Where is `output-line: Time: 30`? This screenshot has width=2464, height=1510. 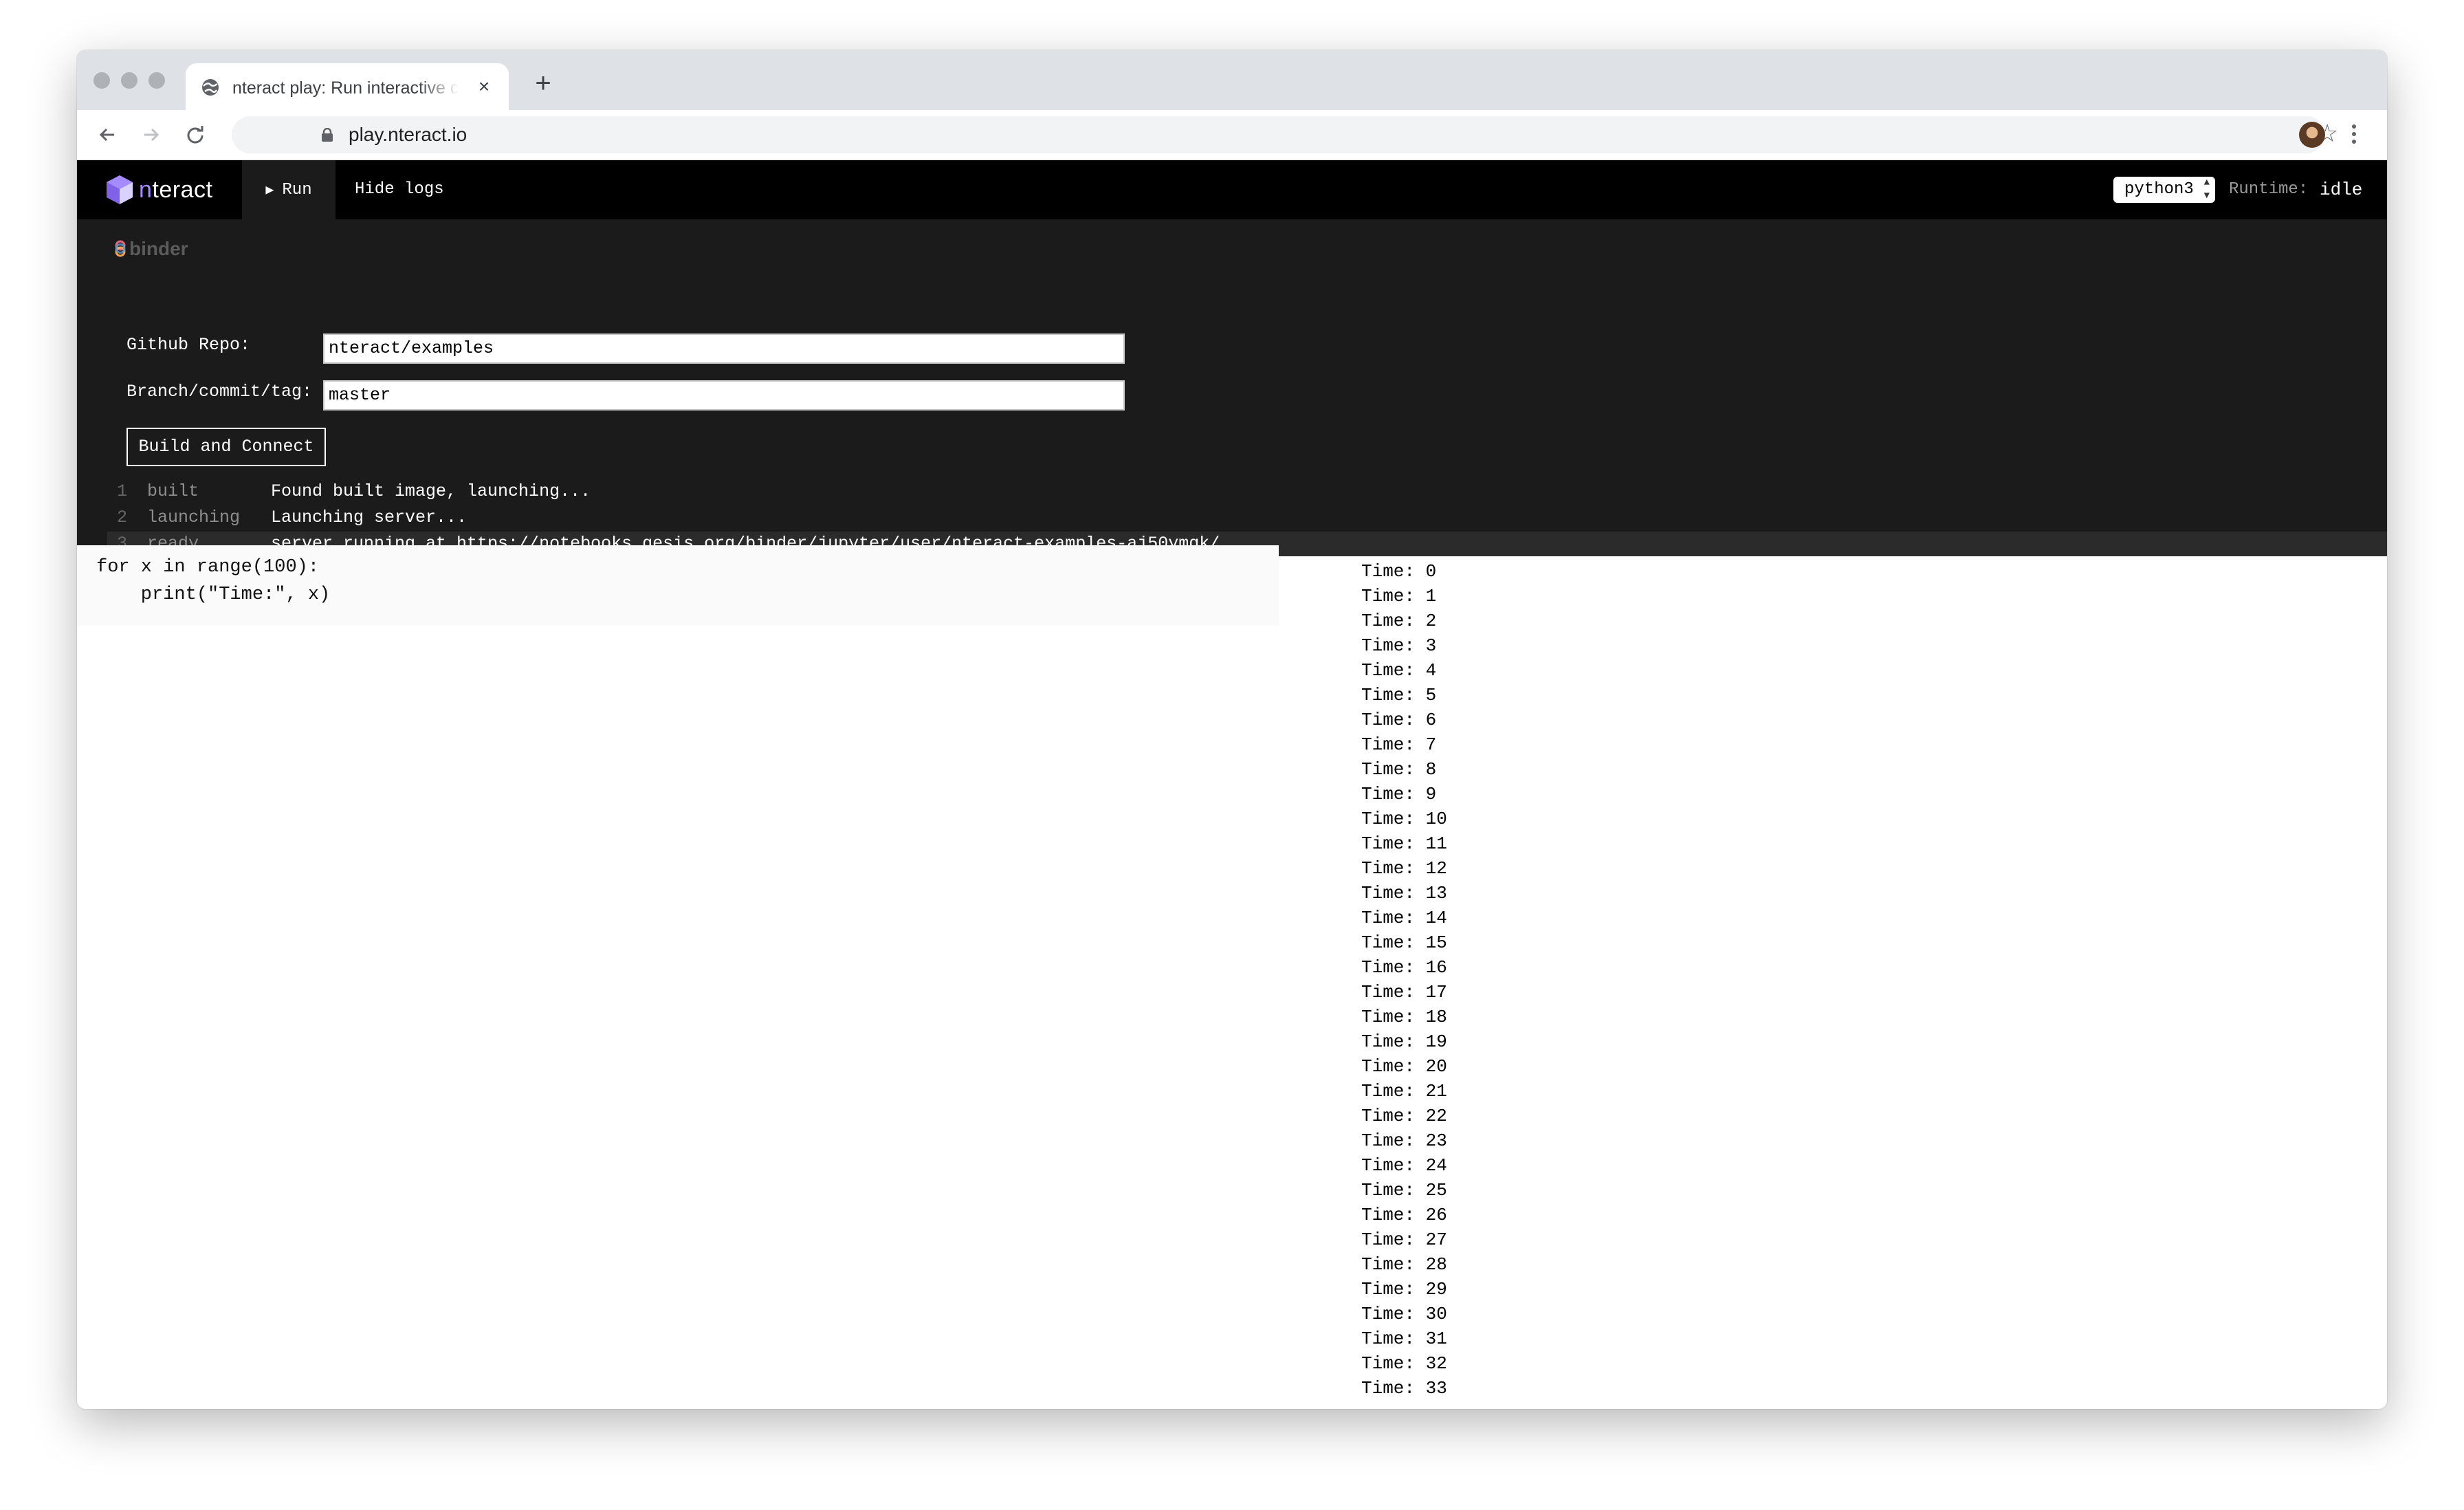 output-line: Time: 30 is located at coordinates (1404, 1314).